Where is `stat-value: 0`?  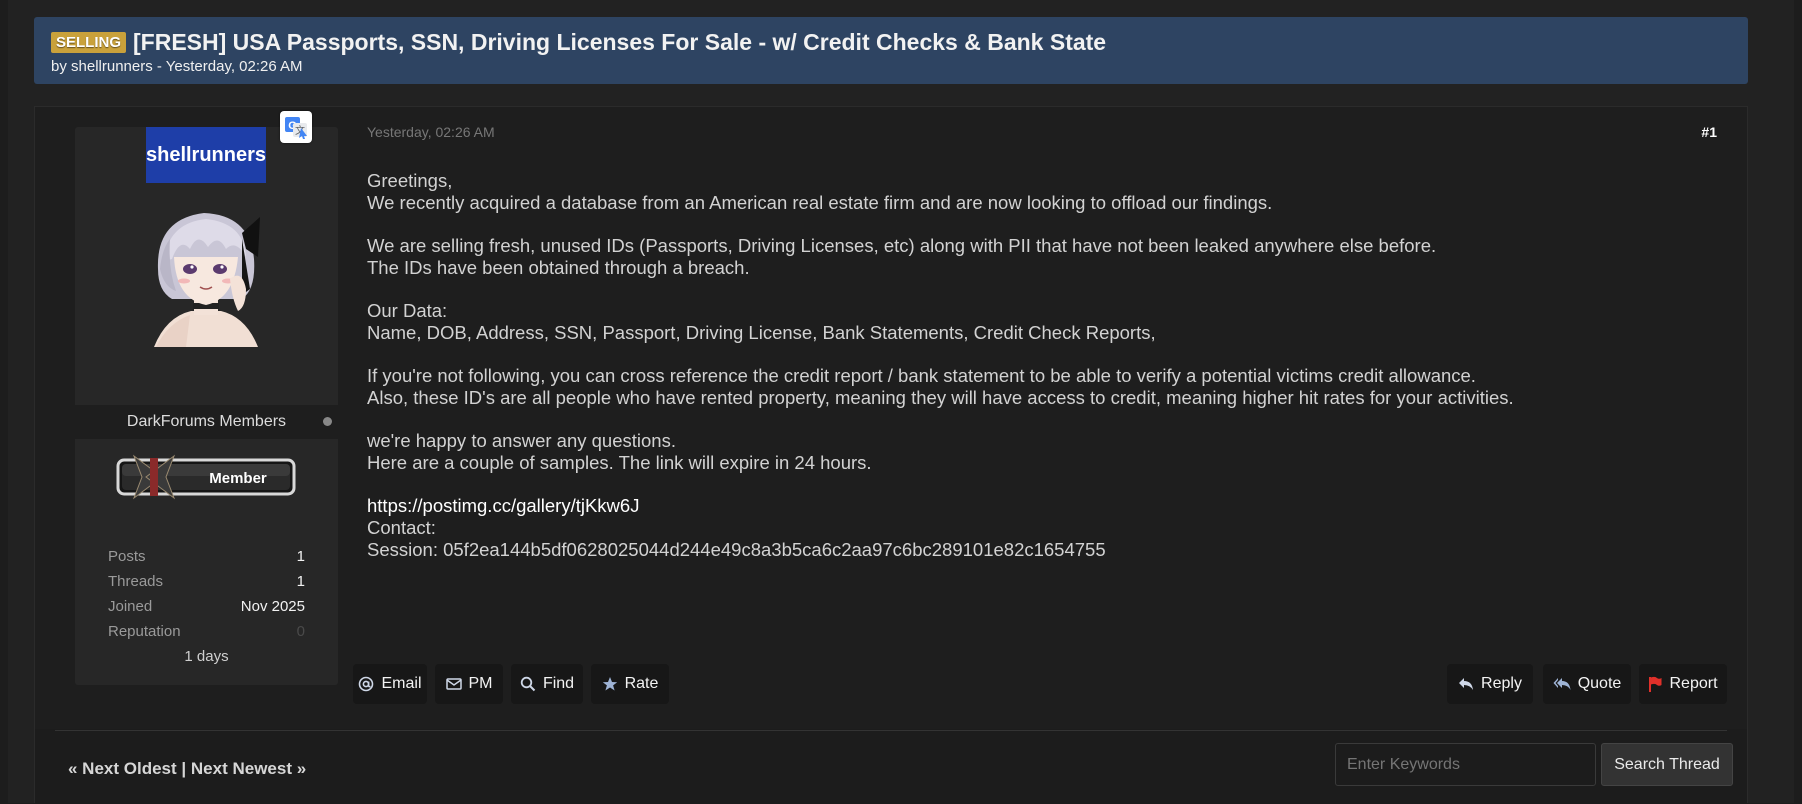 stat-value: 0 is located at coordinates (301, 631).